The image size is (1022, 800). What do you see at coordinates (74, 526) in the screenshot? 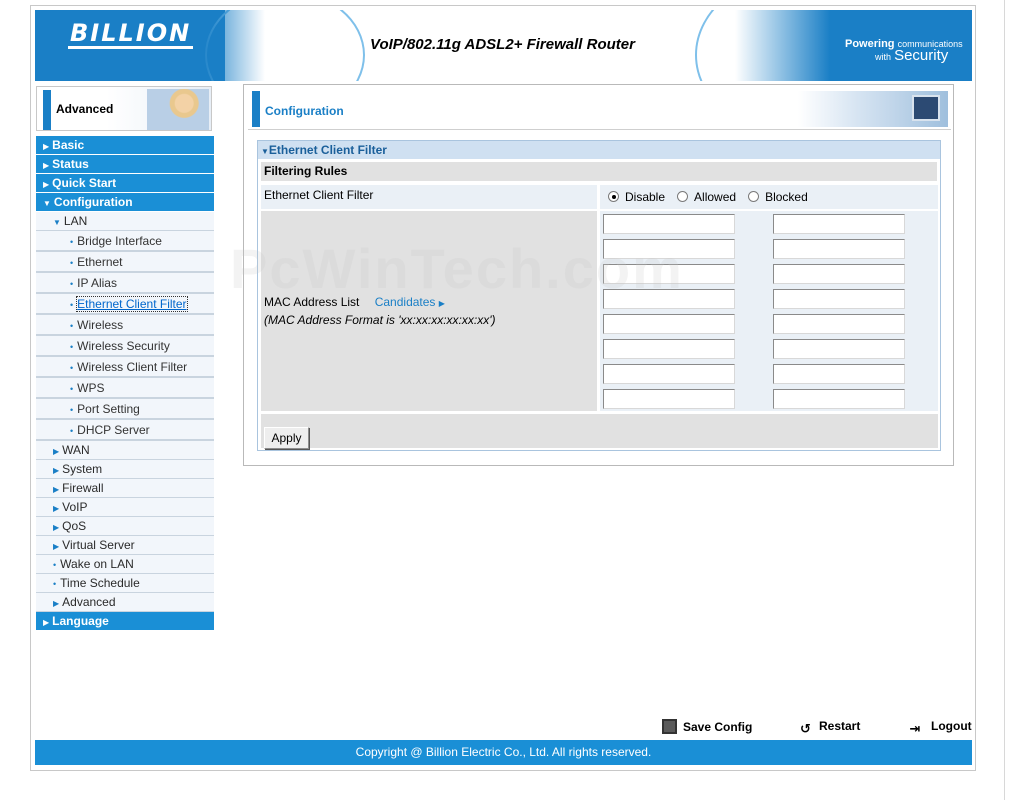
I see `sidebar-item-label: QoS` at bounding box center [74, 526].